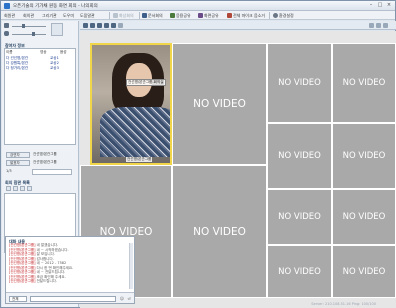 The width and height of the screenshot is (396, 308). What do you see at coordinates (120, 25) in the screenshot?
I see `layout-16-icon` at bounding box center [120, 25].